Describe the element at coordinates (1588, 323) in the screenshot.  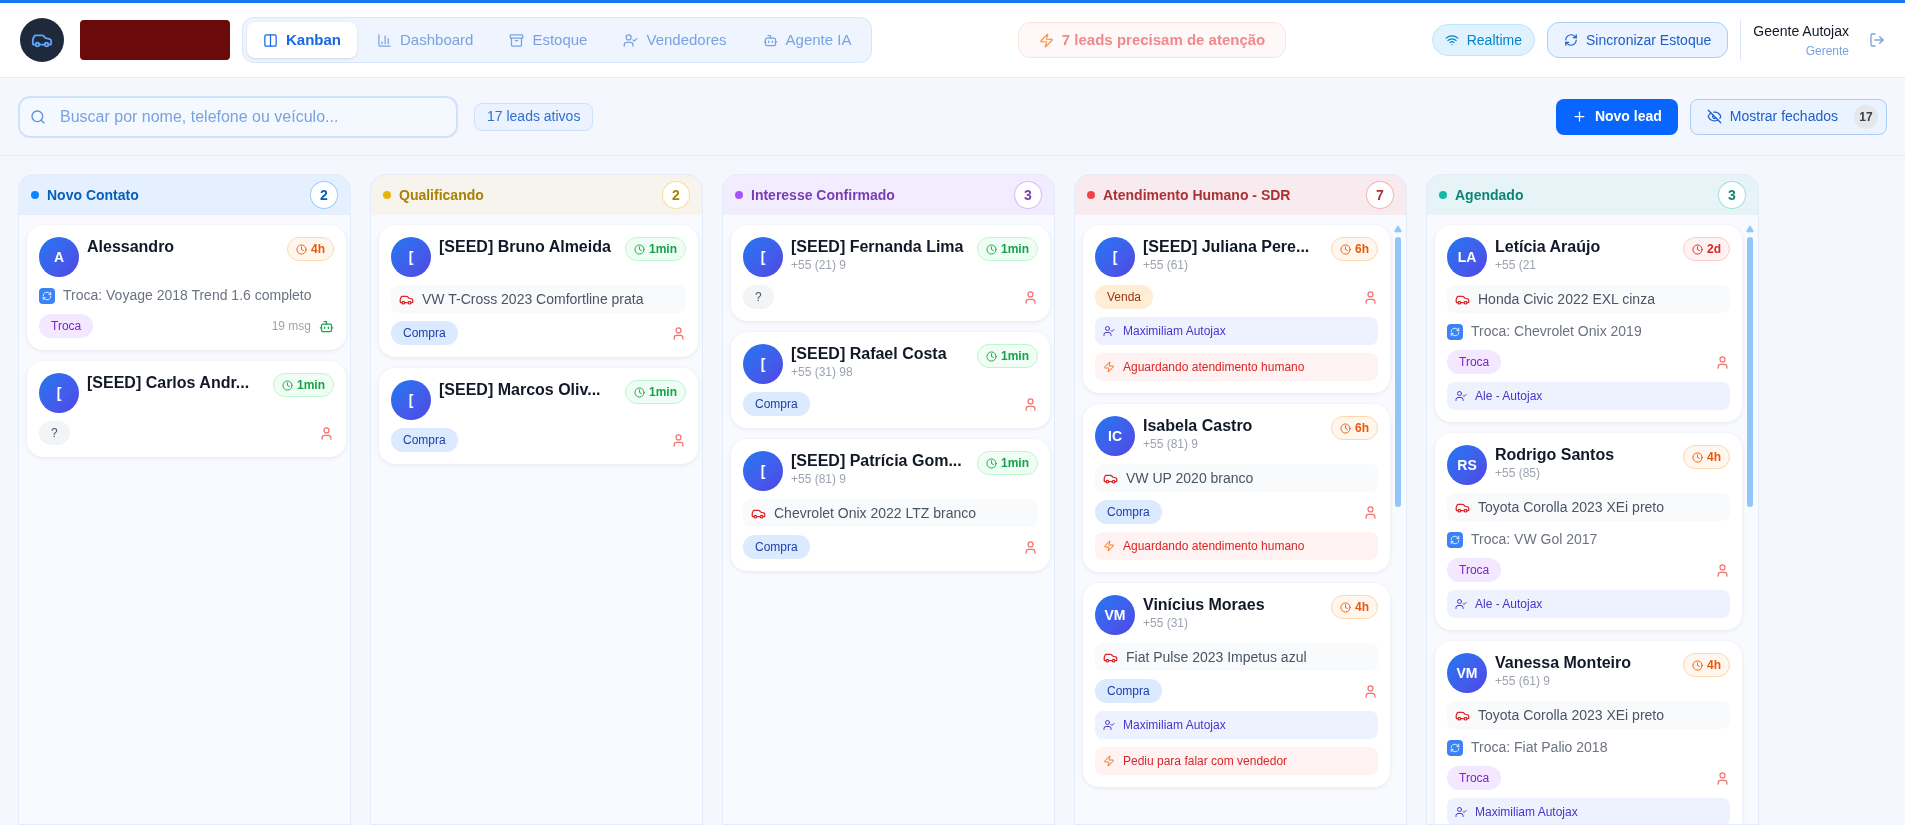
I see `lead-card: LA Letícia Araújo +55 (21 2d Honda Civic 2022 EXL cinza Troca: Chevrolet Onix 2019 Troca Ale - Autojax` at that location.